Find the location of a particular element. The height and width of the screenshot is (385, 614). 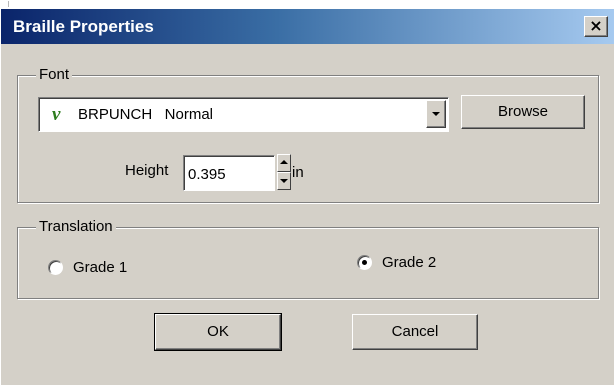

window-title: Braille Properties is located at coordinates (83, 26).